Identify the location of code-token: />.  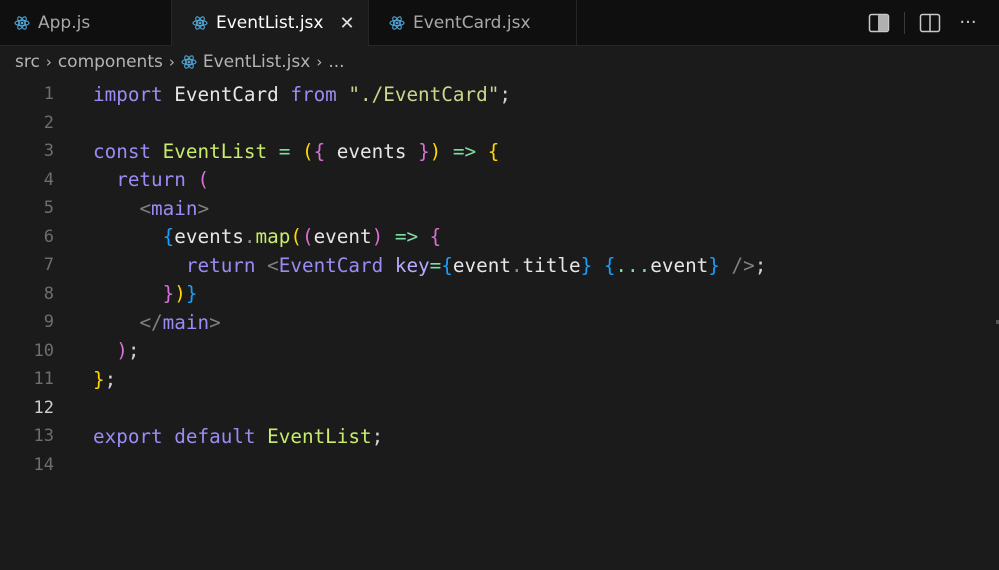
(743, 265).